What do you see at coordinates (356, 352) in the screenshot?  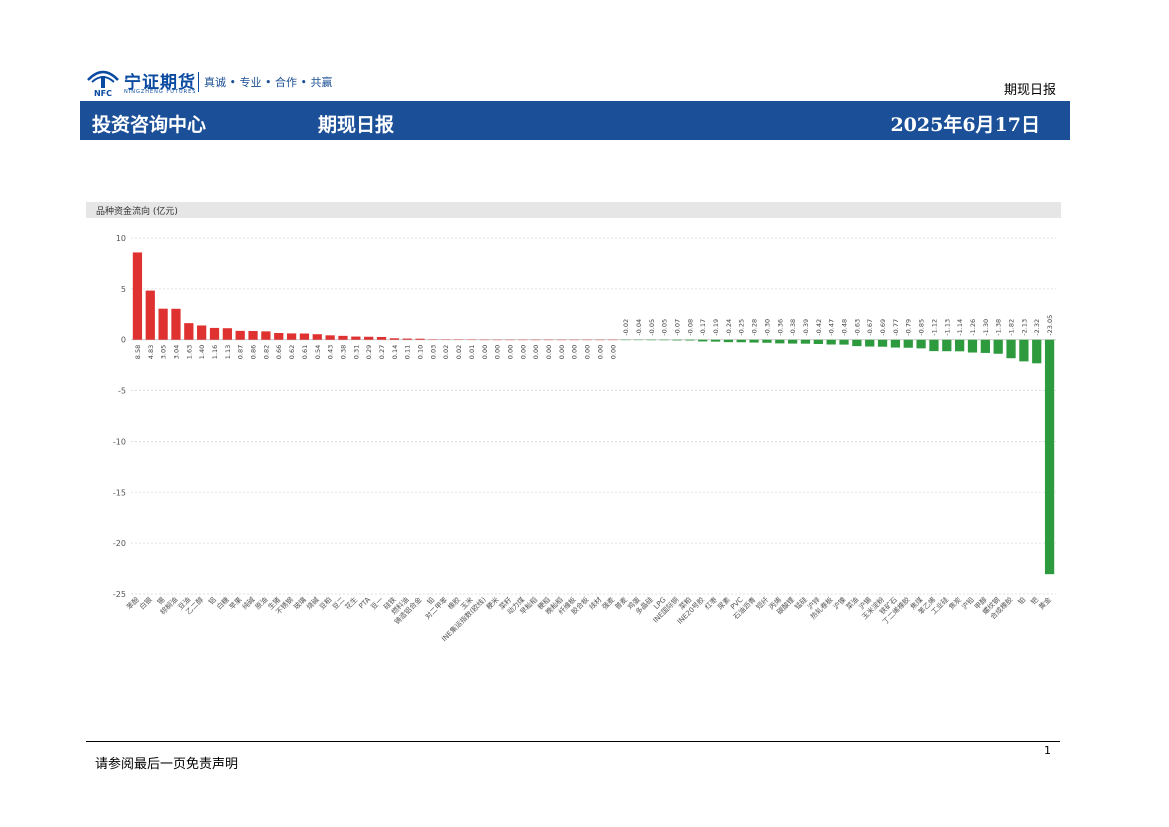 I see `data-label: 0.31` at bounding box center [356, 352].